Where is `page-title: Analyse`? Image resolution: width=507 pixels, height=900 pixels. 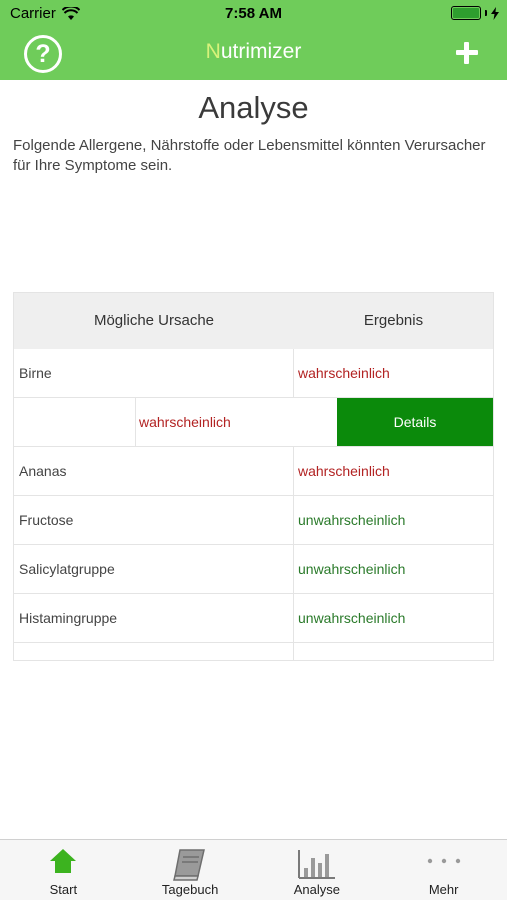 page-title: Analyse is located at coordinates (253, 107).